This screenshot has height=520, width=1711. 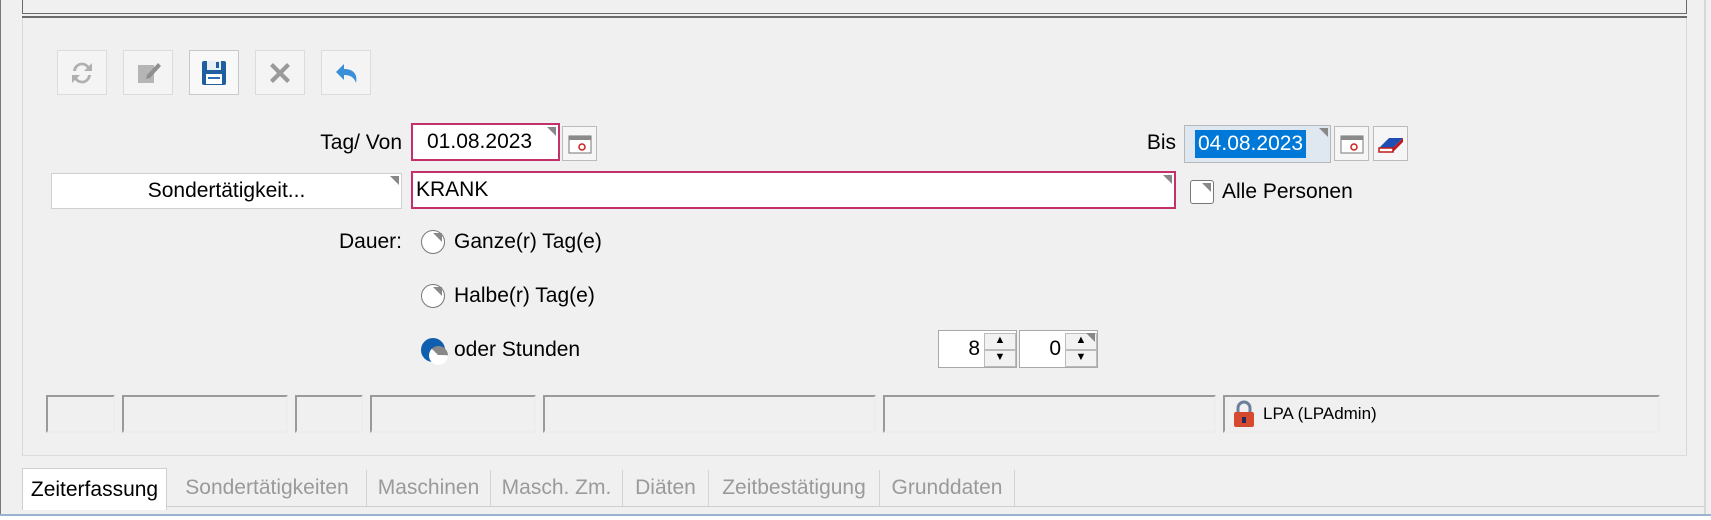 What do you see at coordinates (433, 242) in the screenshot?
I see `ganze-tage-radio` at bounding box center [433, 242].